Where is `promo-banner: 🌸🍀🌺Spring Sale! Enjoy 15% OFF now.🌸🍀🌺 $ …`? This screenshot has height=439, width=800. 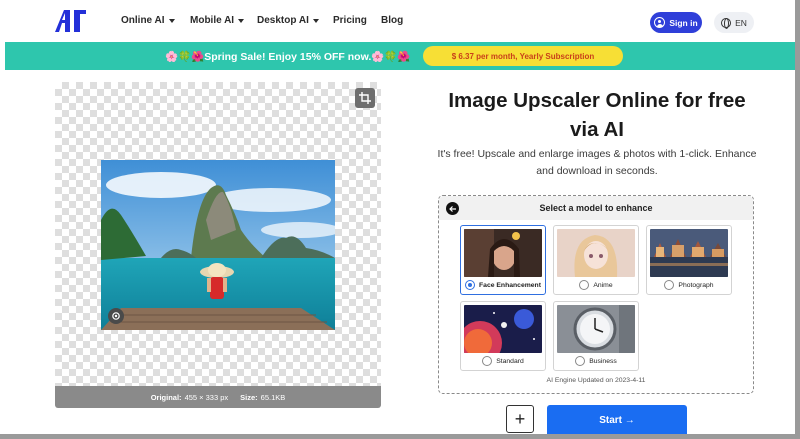
promo-banner: 🌸🍀🌺Spring Sale! Enjoy 15% OFF now.🌸🍀🌺 $ … is located at coordinates (400, 56).